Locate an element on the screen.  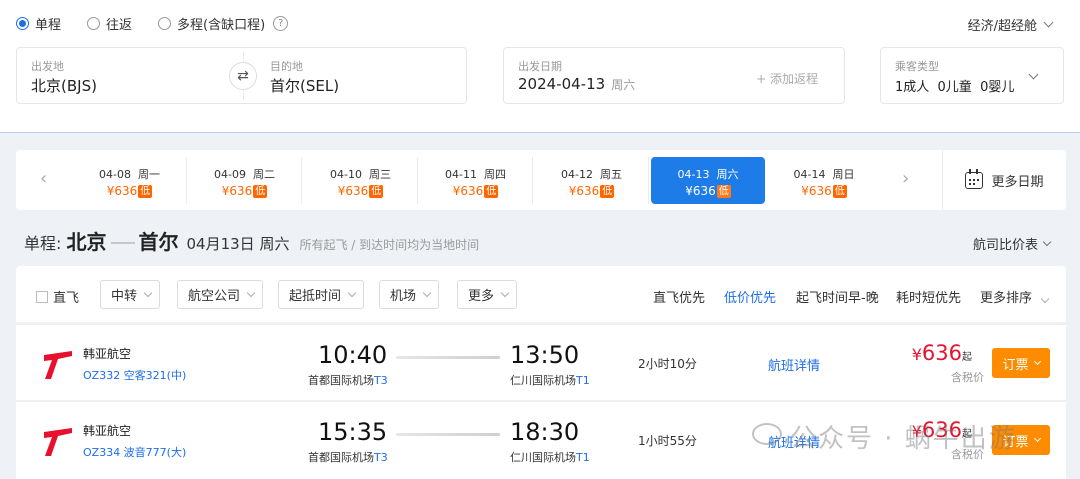
trip-type-roundtrip: 往返 is located at coordinates (109, 23).